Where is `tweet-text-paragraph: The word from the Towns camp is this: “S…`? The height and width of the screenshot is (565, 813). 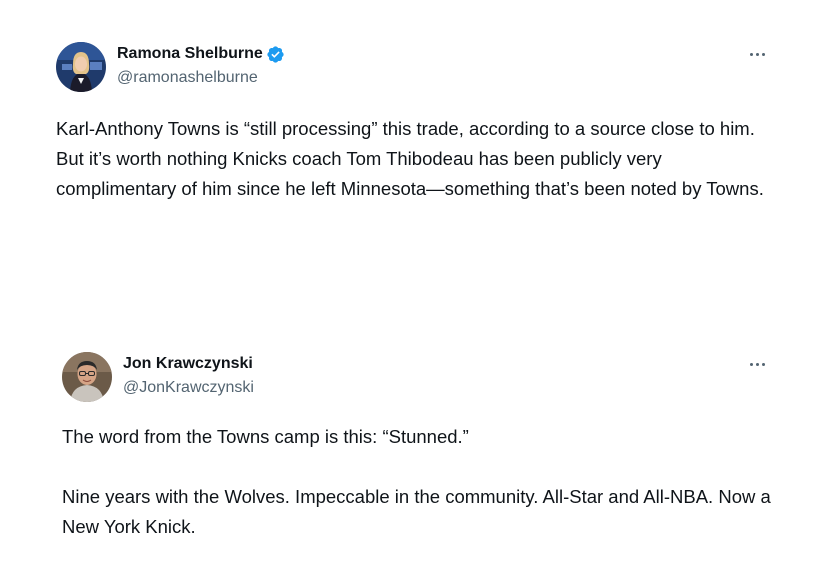 tweet-text-paragraph: The word from the Towns camp is this: “S… is located at coordinates (265, 436).